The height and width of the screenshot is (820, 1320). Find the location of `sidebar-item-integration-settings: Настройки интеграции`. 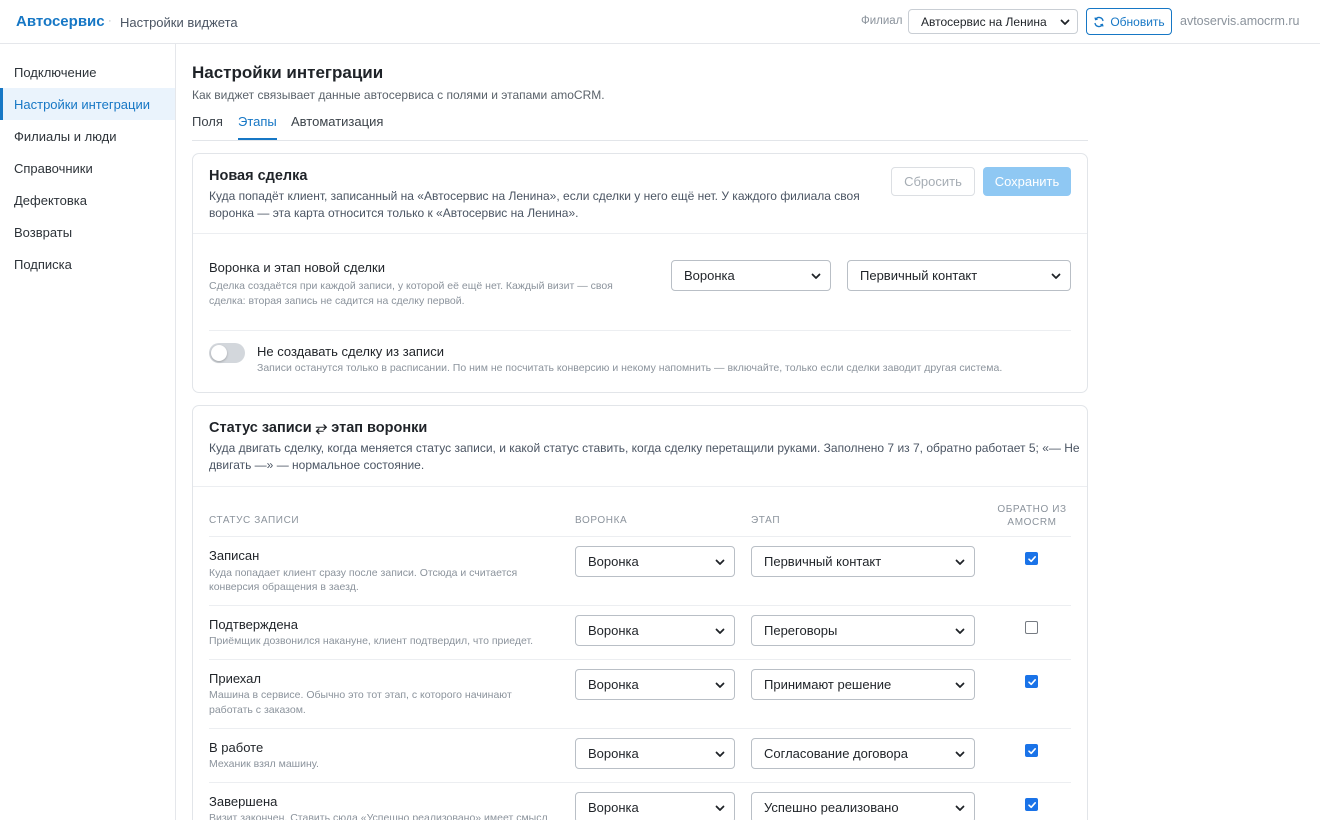

sidebar-item-integration-settings: Настройки интеграции is located at coordinates (87, 104).